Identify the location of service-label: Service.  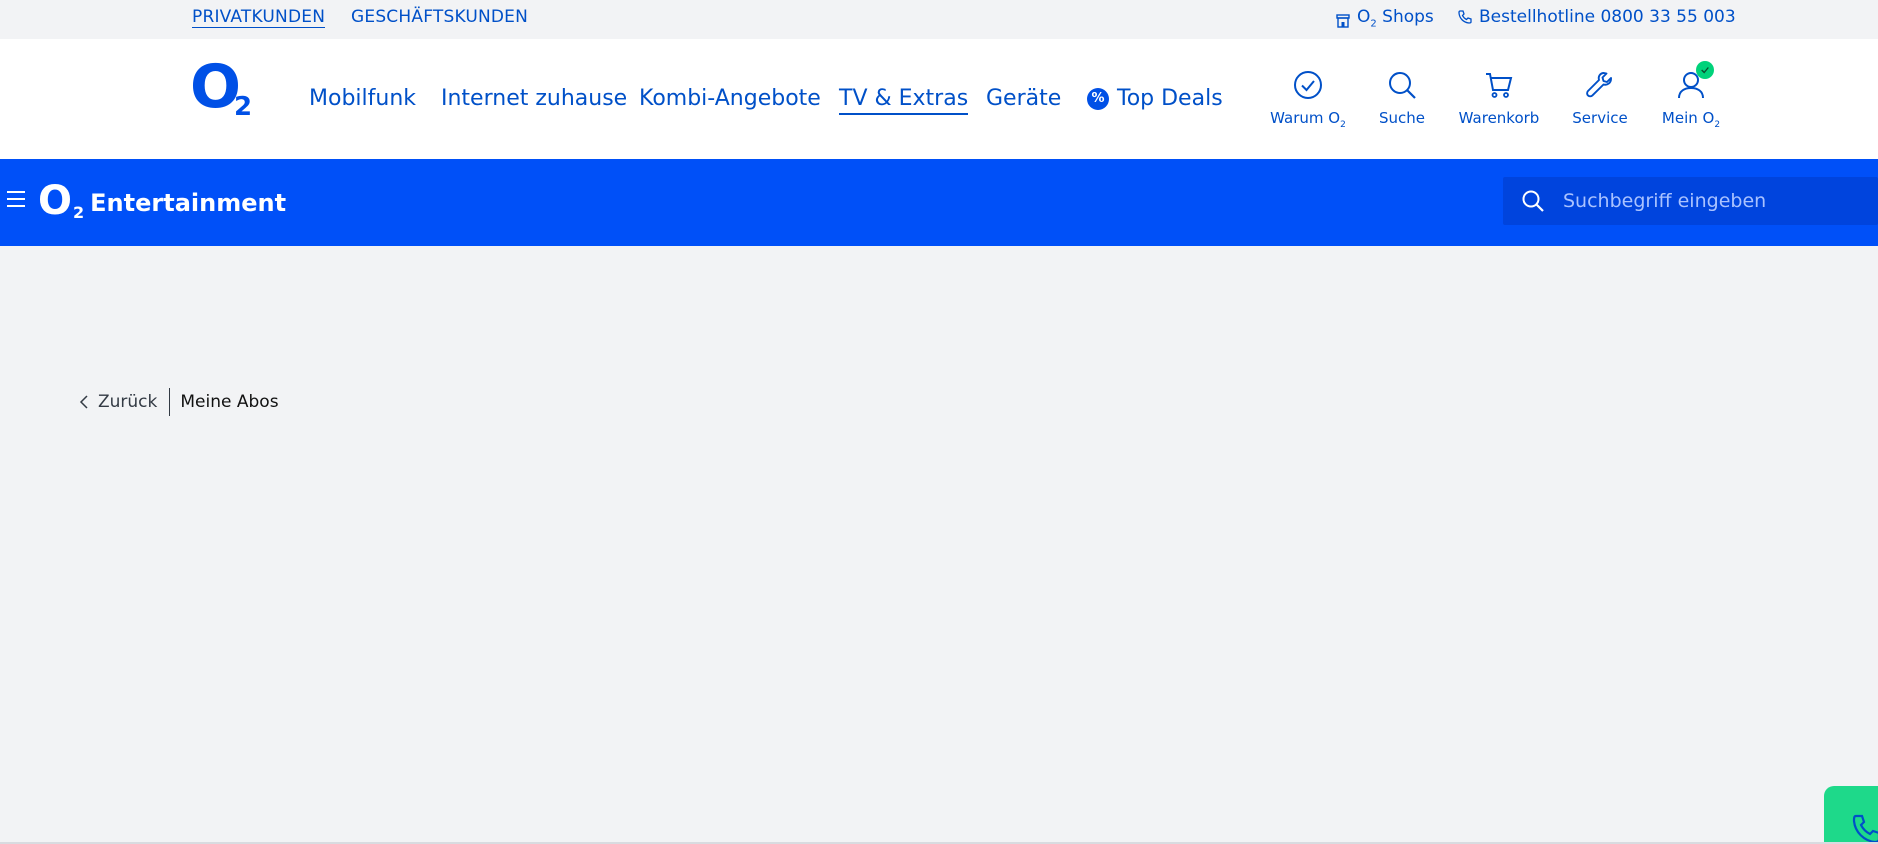
(1600, 118).